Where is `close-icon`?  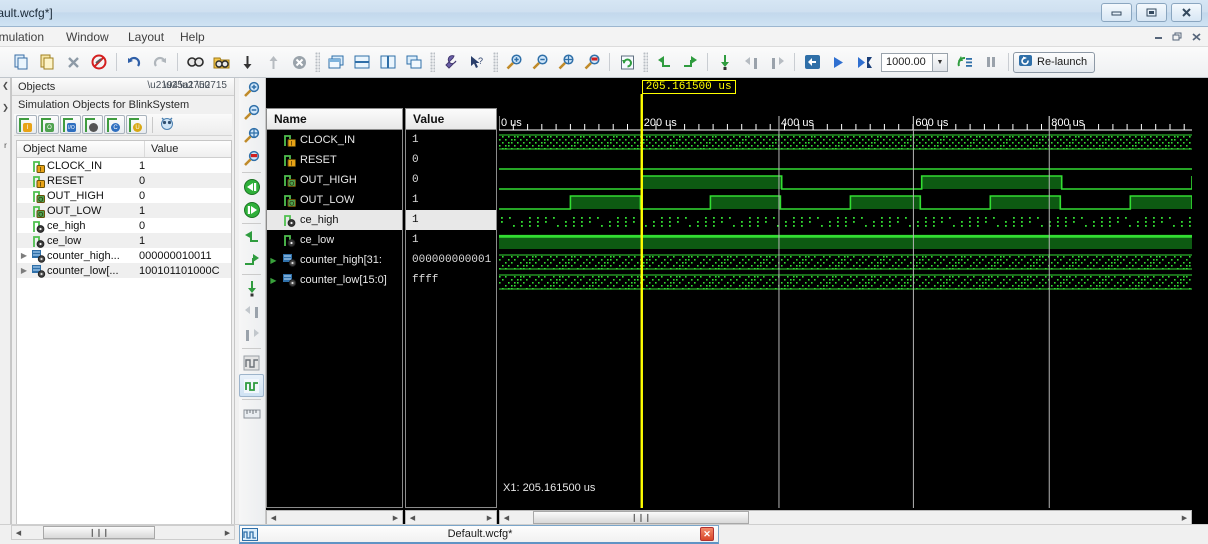
close-icon is located at coordinates (1186, 12).